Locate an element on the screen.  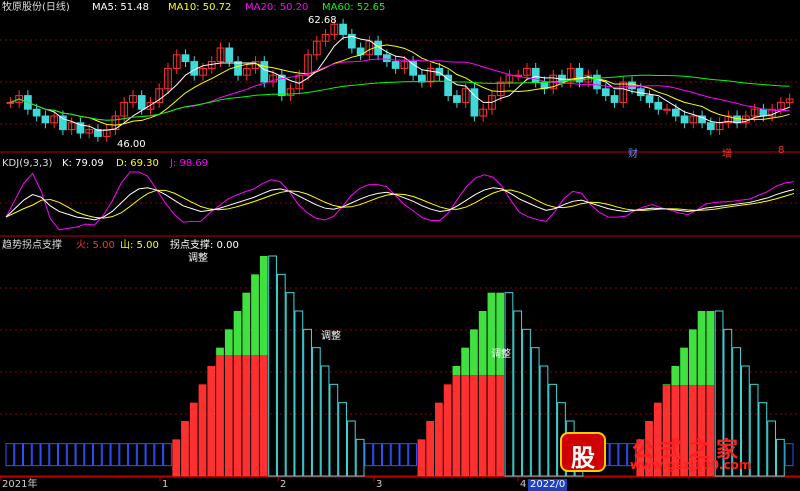
ma10-label: MA10: 50.72 is located at coordinates (200, 7).